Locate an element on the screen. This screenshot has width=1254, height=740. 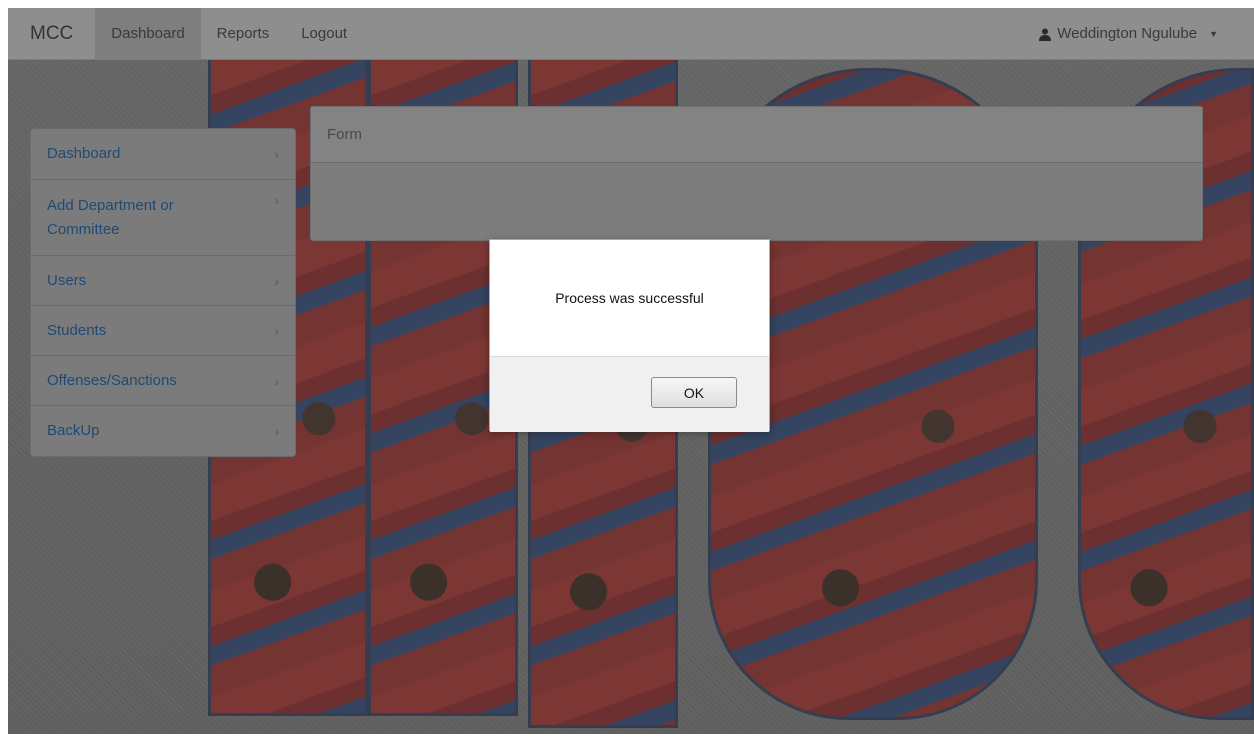
panel-title: Form is located at coordinates (756, 135).